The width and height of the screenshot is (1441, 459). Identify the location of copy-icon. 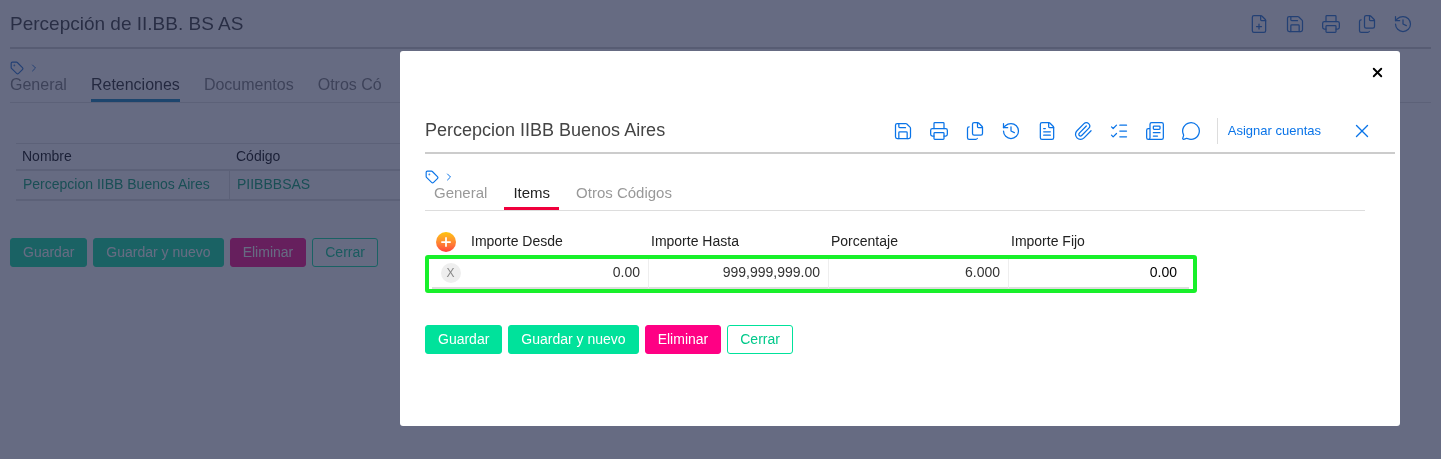
(974, 130).